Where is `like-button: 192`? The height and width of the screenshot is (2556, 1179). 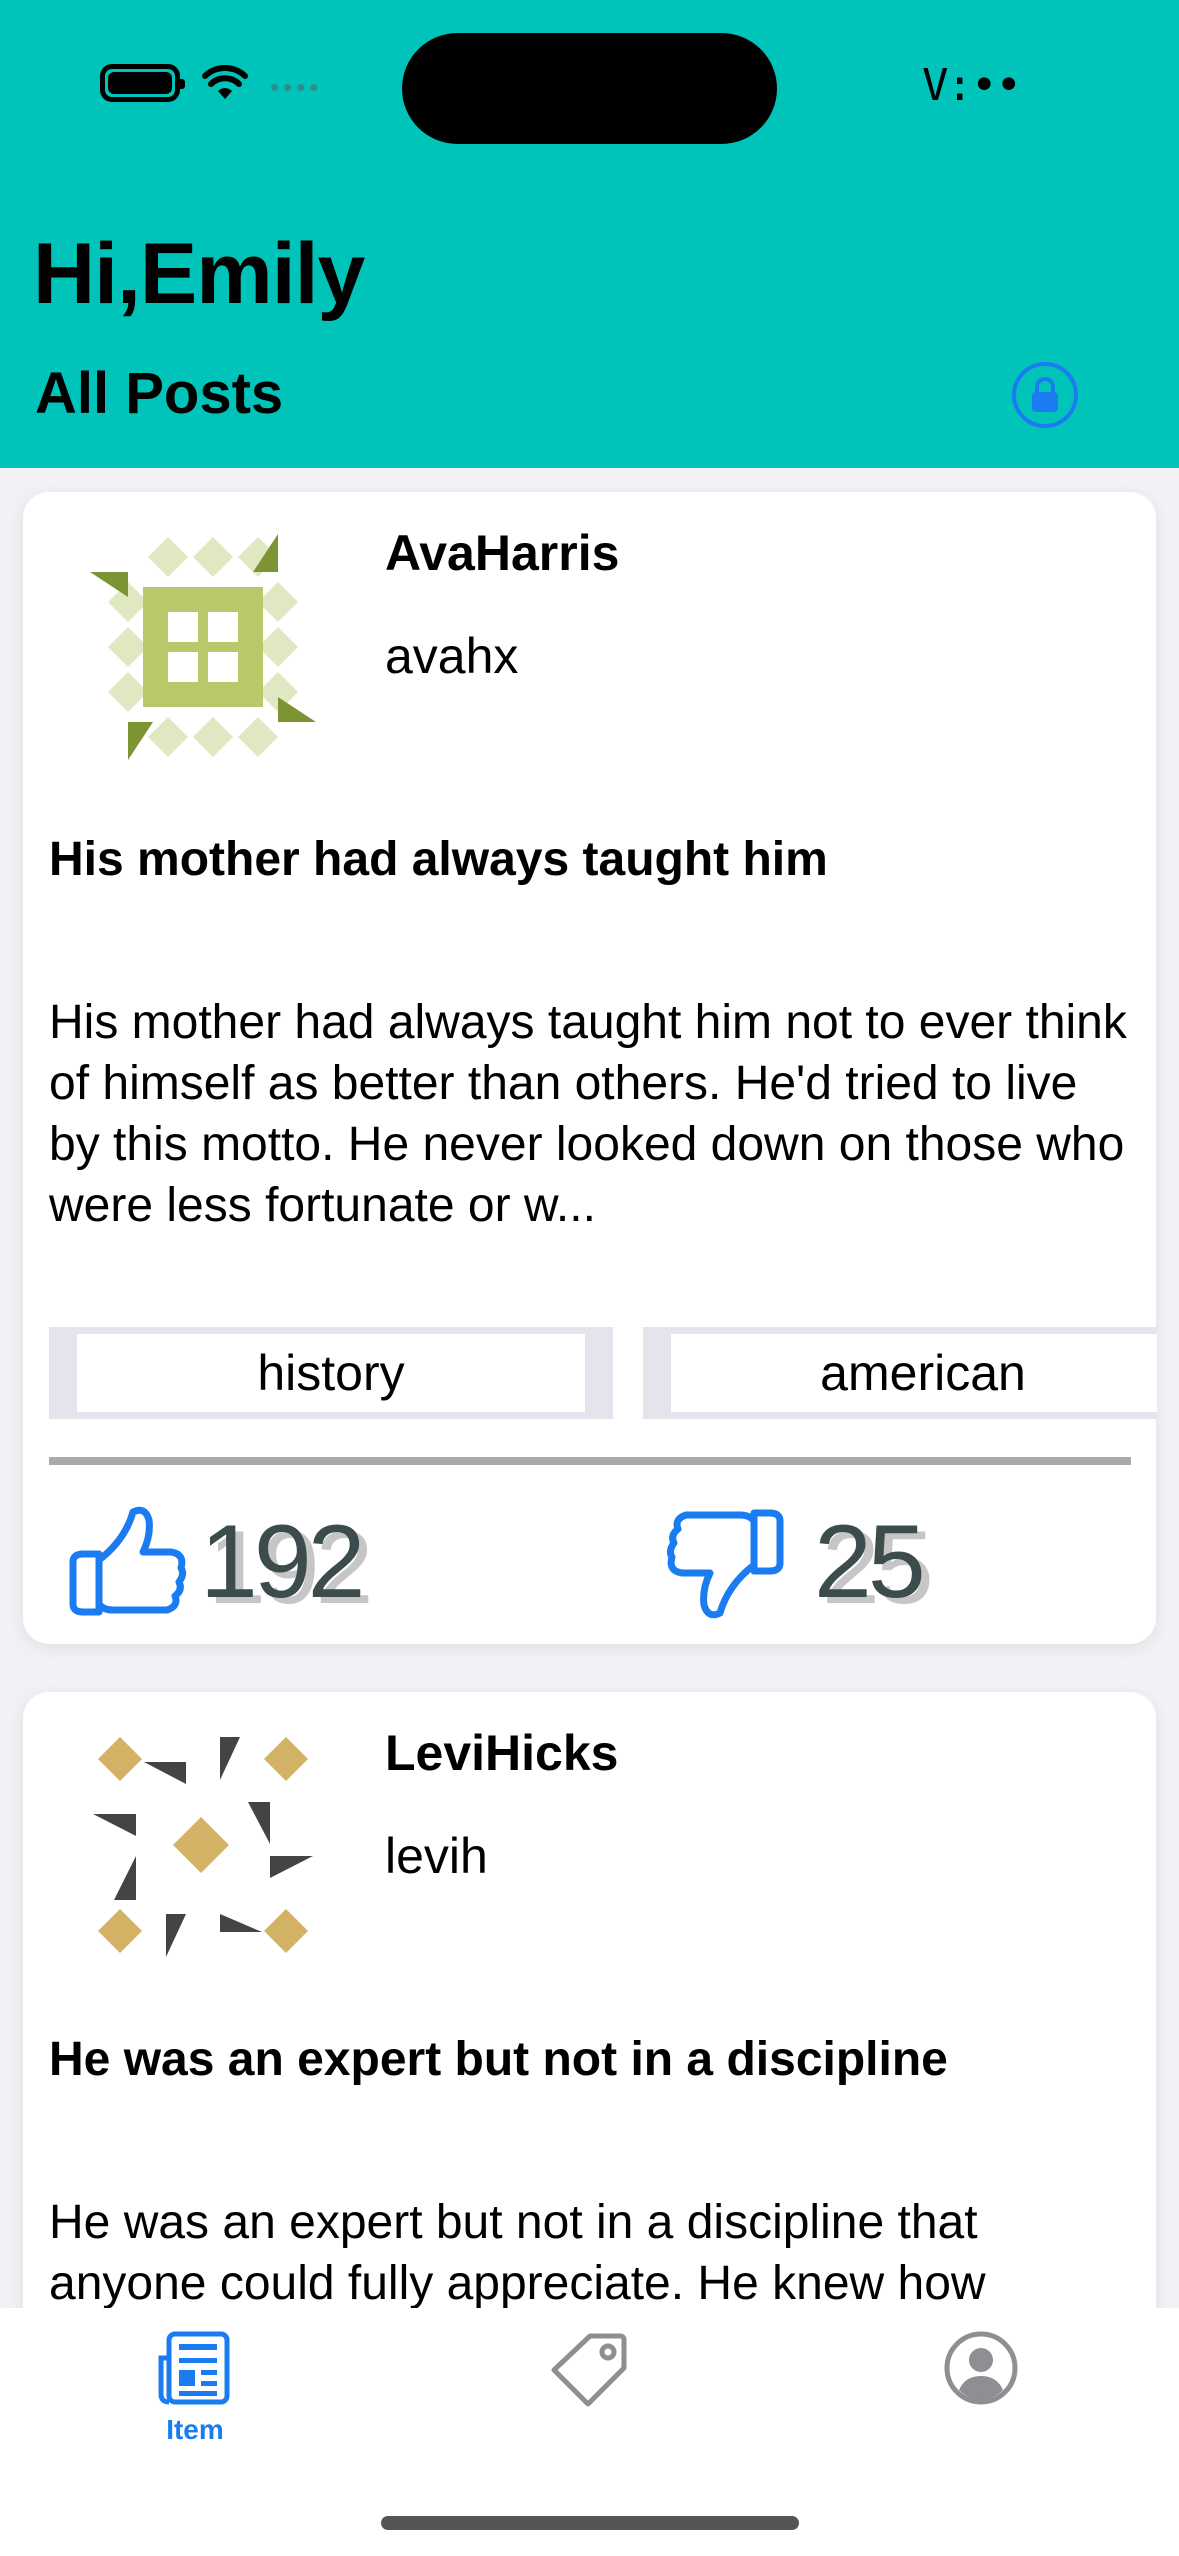 like-button: 192 is located at coordinates (214, 1562).